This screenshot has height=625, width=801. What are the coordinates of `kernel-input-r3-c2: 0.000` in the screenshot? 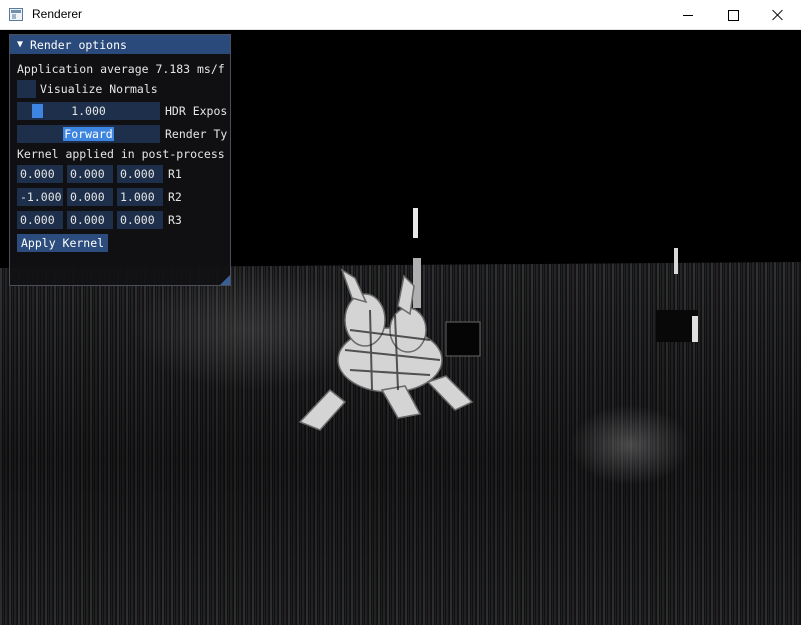 It's located at (90, 220).